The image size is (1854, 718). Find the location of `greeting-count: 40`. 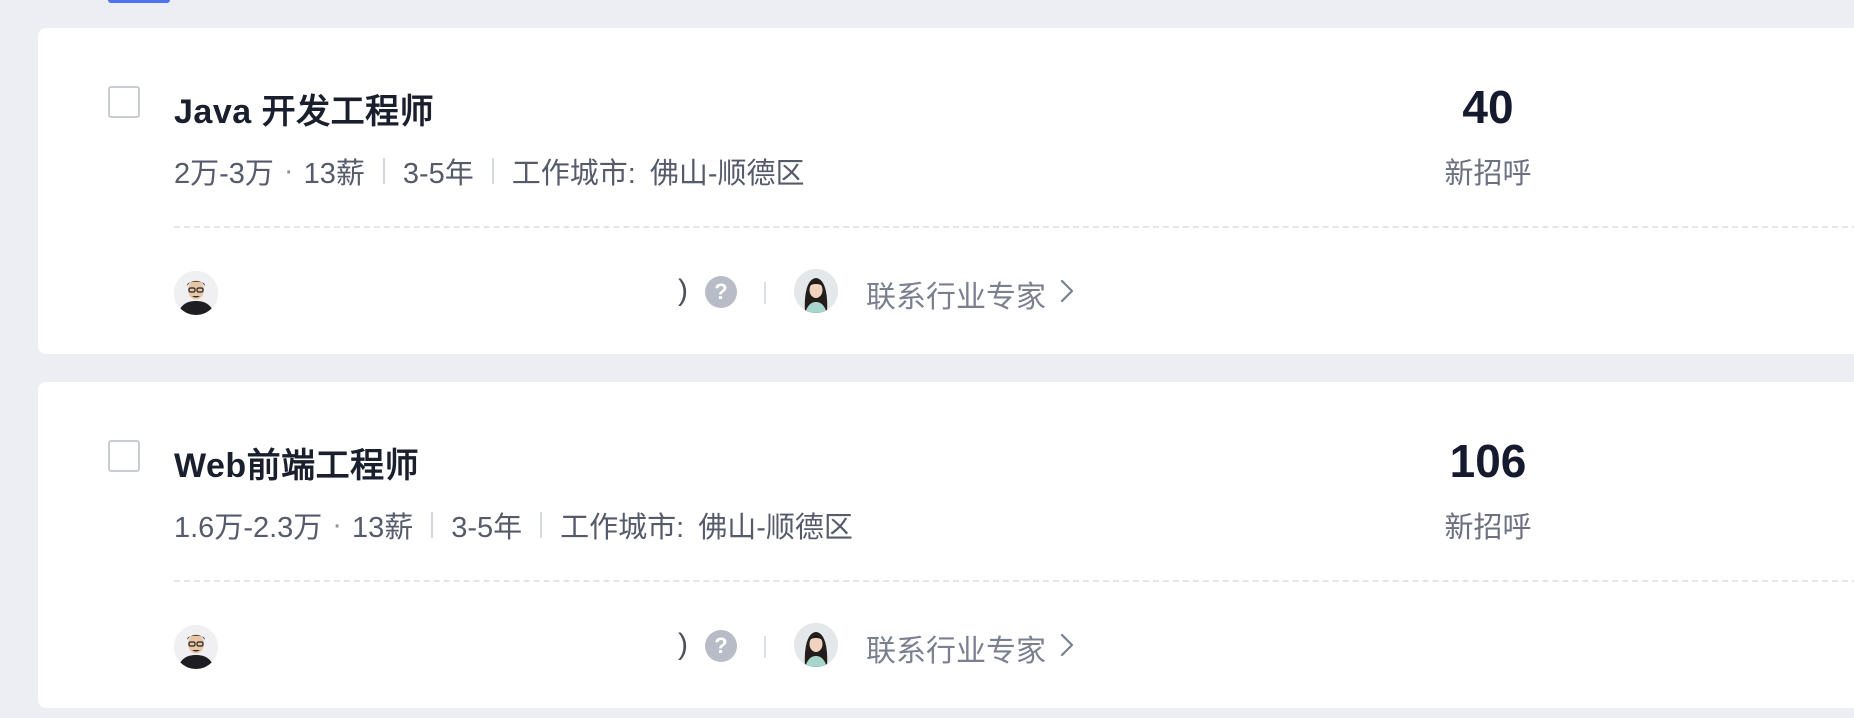

greeting-count: 40 is located at coordinates (1488, 107).